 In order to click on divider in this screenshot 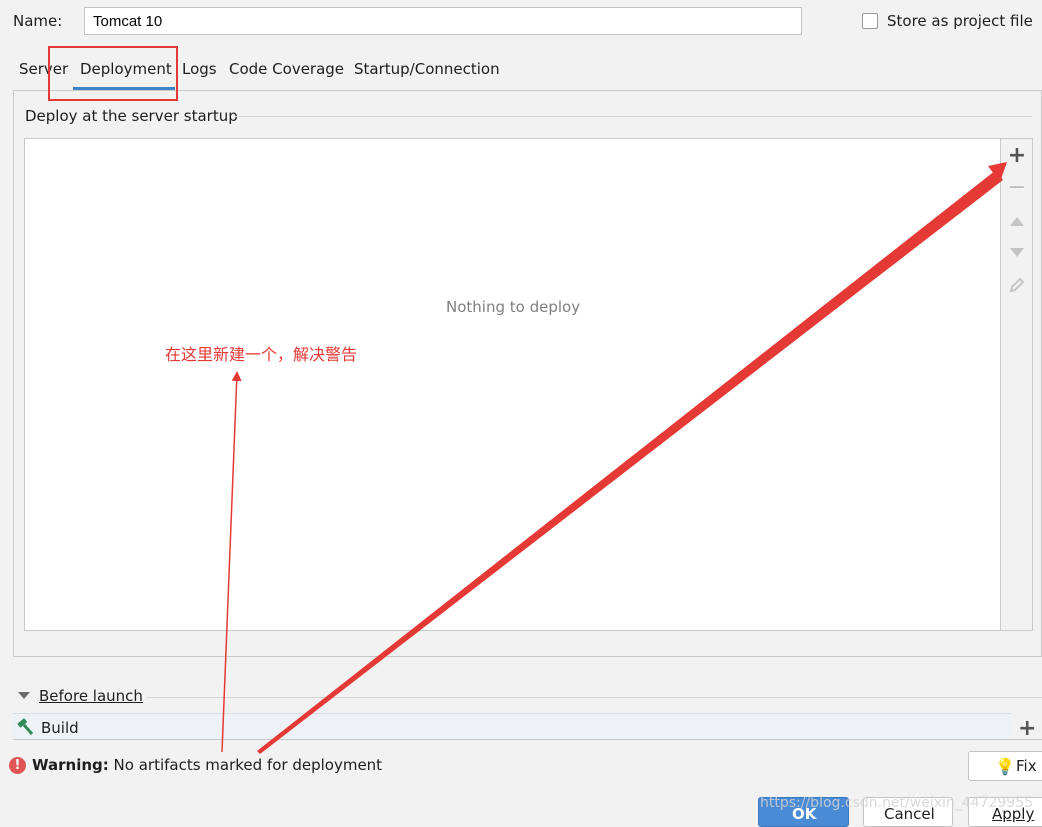, I will do `click(527, 739)`.